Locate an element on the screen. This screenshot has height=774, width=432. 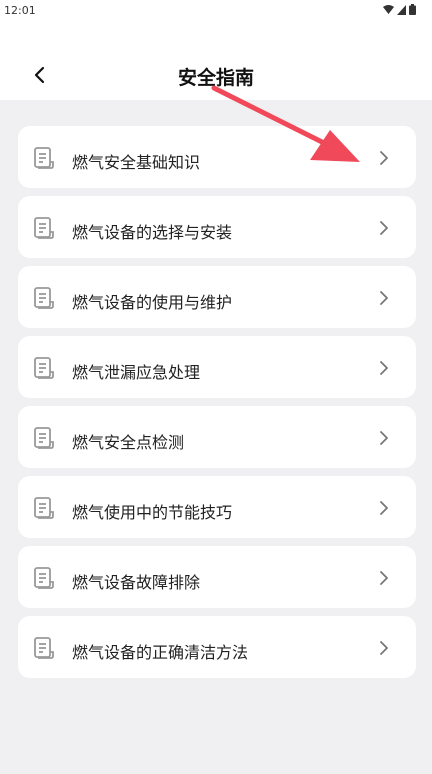
list-item: 燃气泄漏应急处理 is located at coordinates (217, 367).